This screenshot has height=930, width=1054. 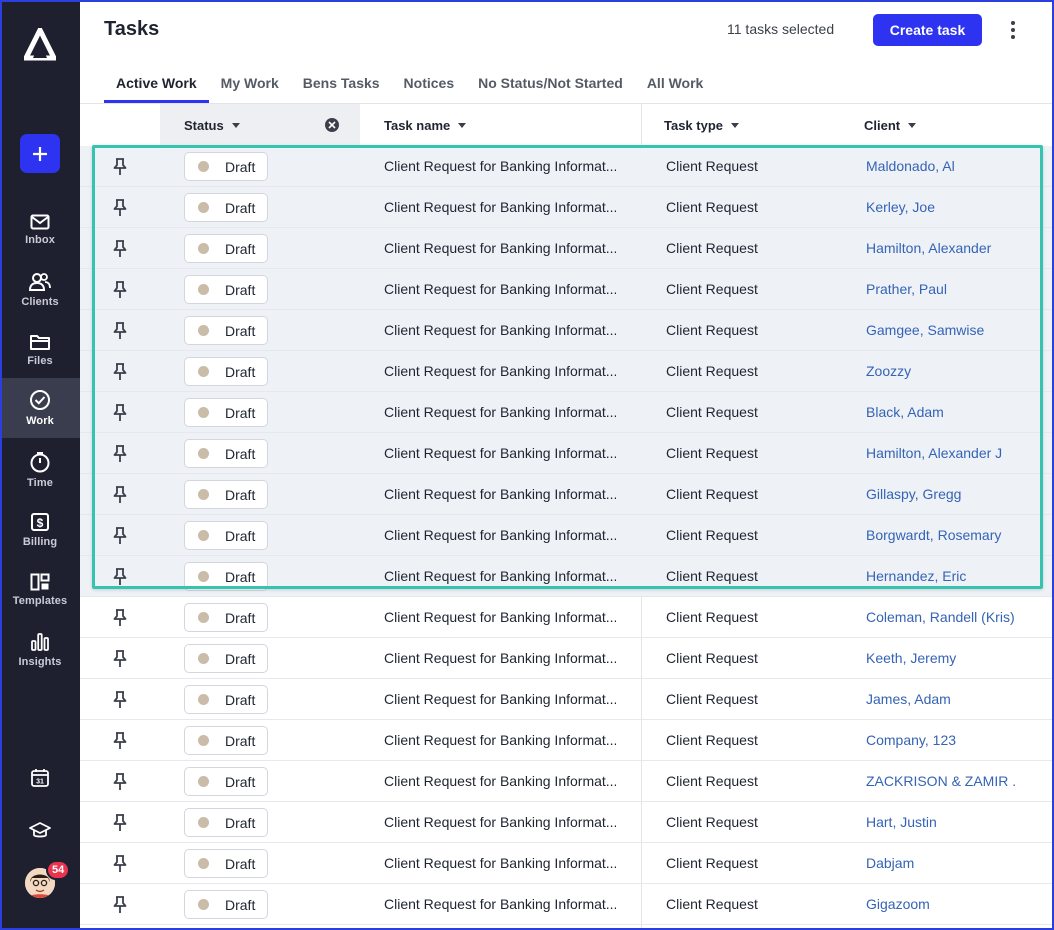 What do you see at coordinates (941, 412) in the screenshot?
I see `client-link: Black, Adam` at bounding box center [941, 412].